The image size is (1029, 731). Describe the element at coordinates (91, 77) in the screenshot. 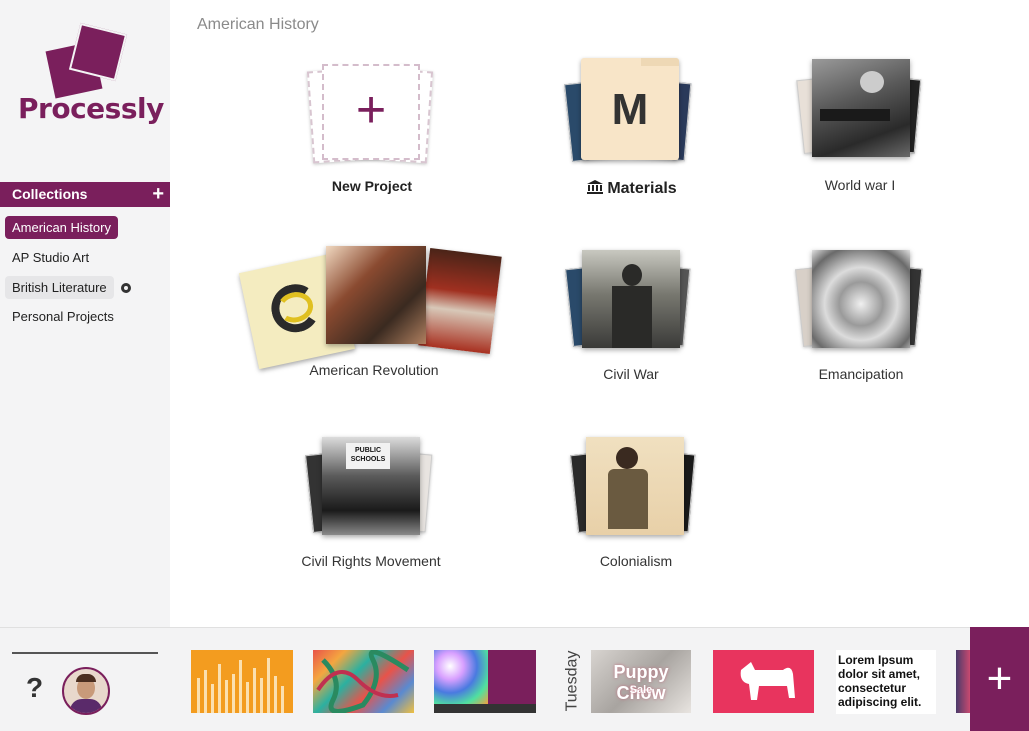

I see `processly-logo: Processly` at that location.